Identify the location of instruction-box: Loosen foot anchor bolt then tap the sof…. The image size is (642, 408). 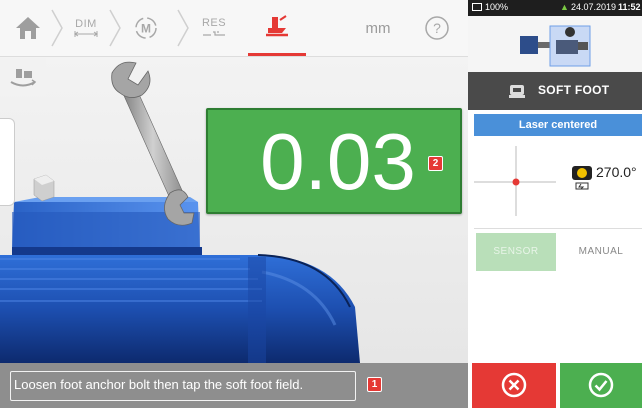
(183, 386).